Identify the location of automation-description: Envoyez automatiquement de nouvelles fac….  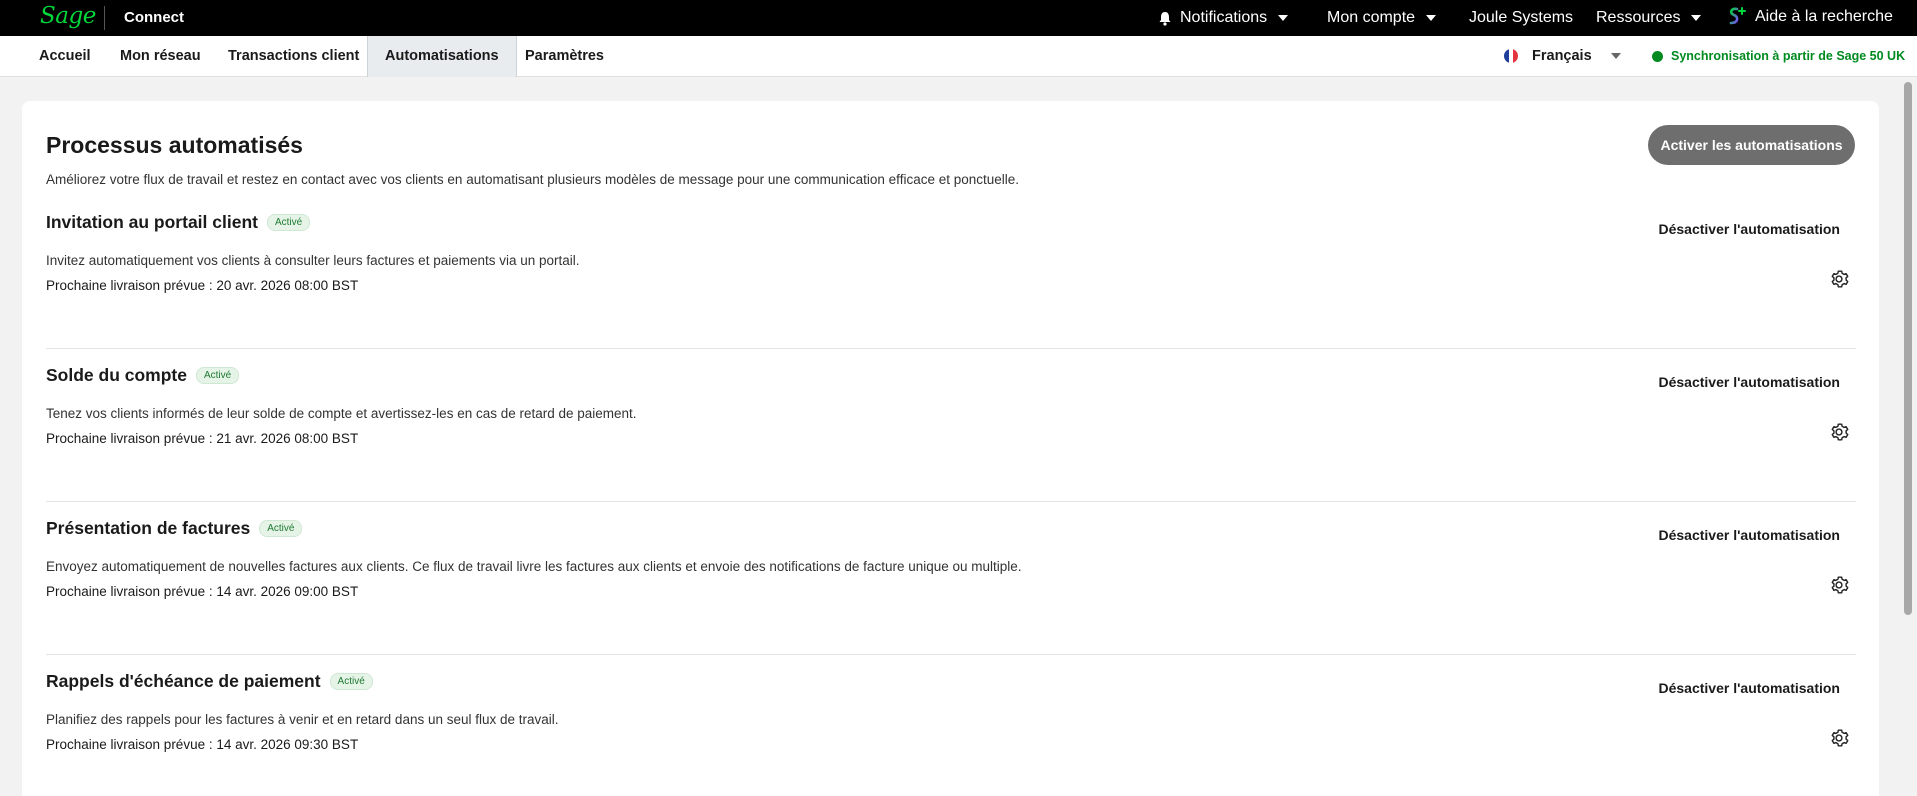
(534, 566).